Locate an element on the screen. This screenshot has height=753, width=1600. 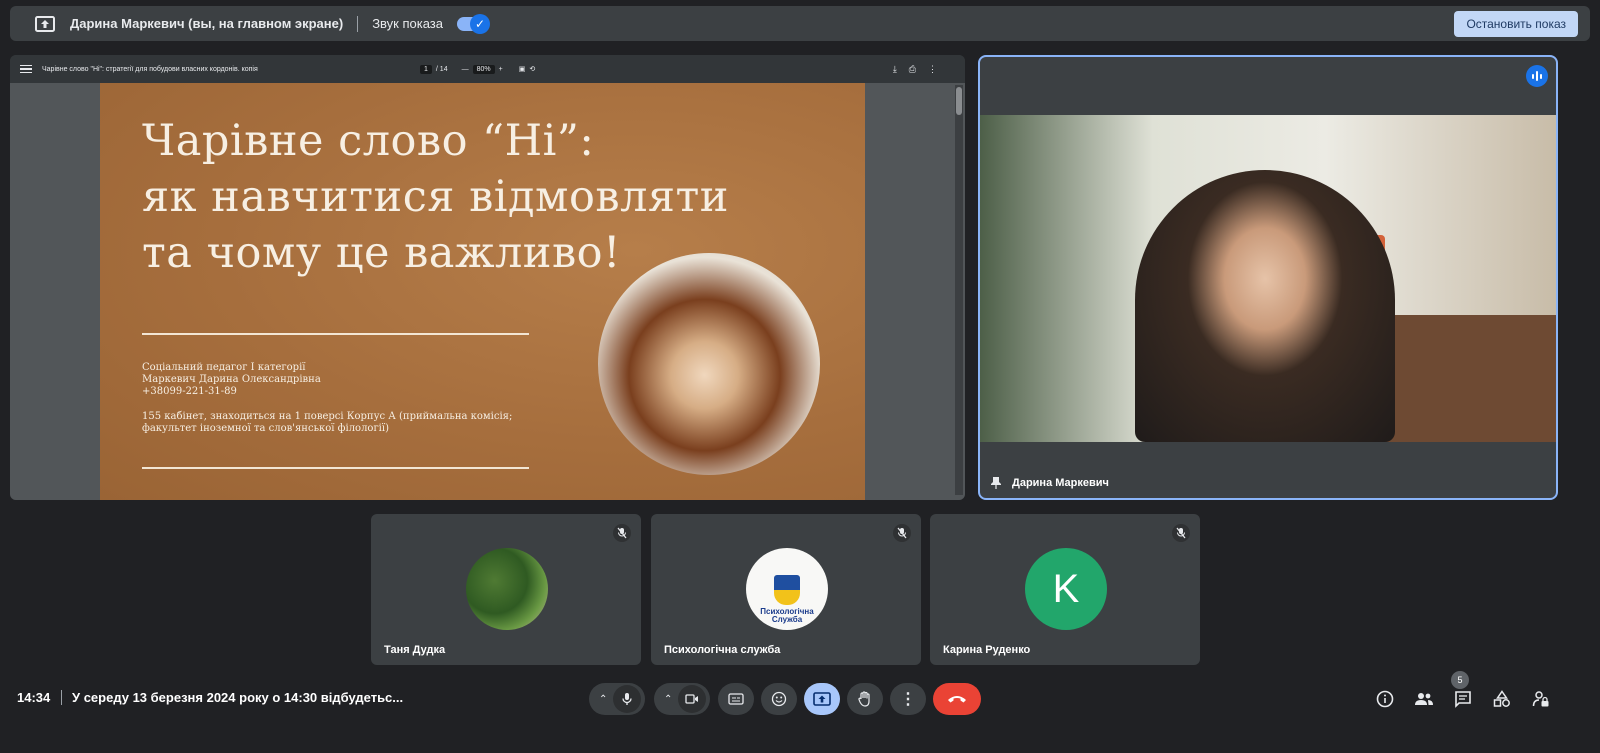
speaker-name-row: Дарина Маркевич is located at coordinates (1049, 483).